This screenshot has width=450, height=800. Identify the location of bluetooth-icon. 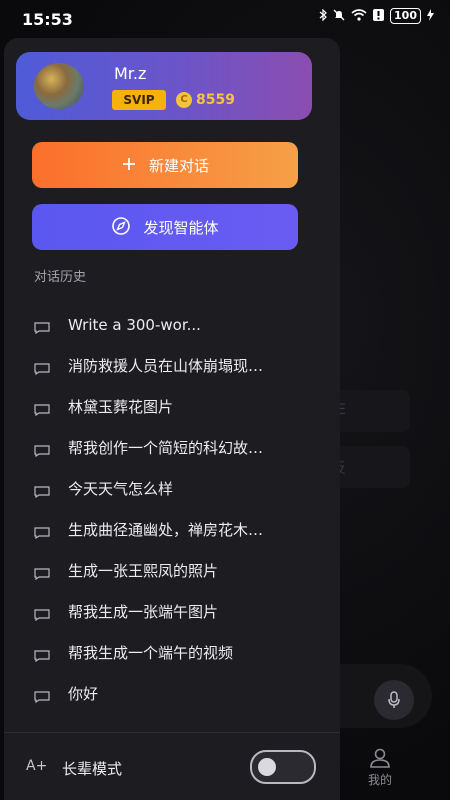
(323, 16).